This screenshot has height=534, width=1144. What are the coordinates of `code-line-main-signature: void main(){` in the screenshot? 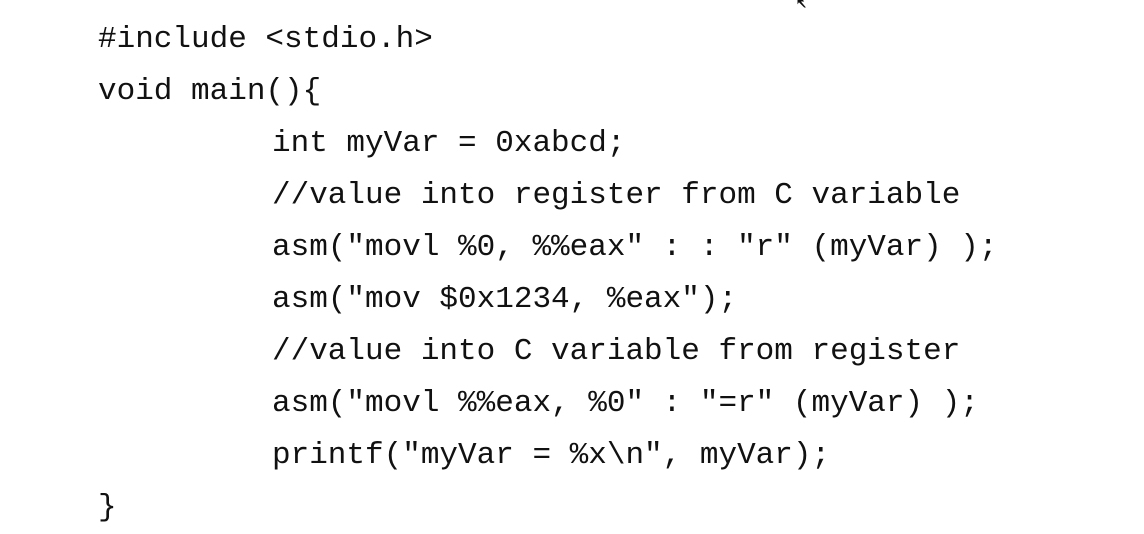 It's located at (210, 91).